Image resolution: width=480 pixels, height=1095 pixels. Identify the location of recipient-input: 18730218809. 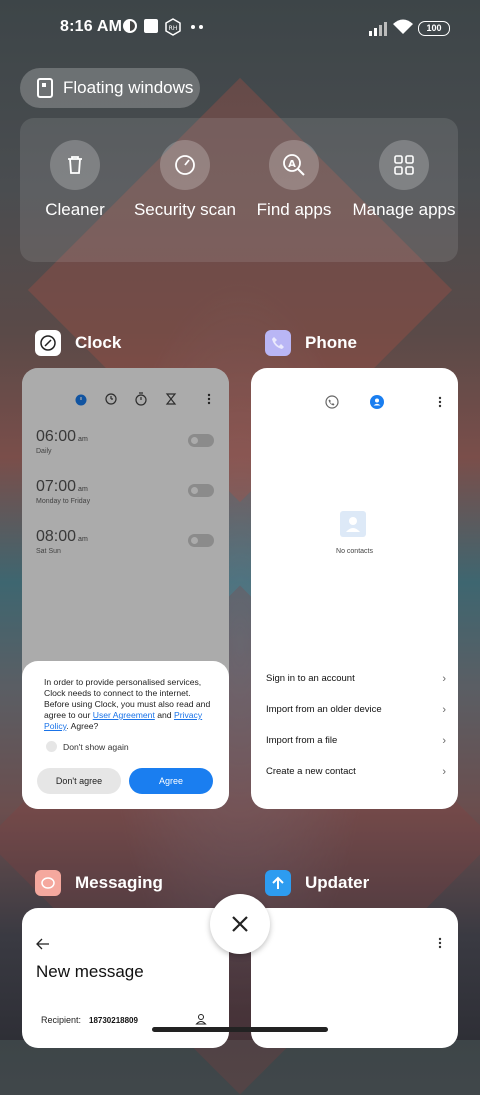
(113, 1020).